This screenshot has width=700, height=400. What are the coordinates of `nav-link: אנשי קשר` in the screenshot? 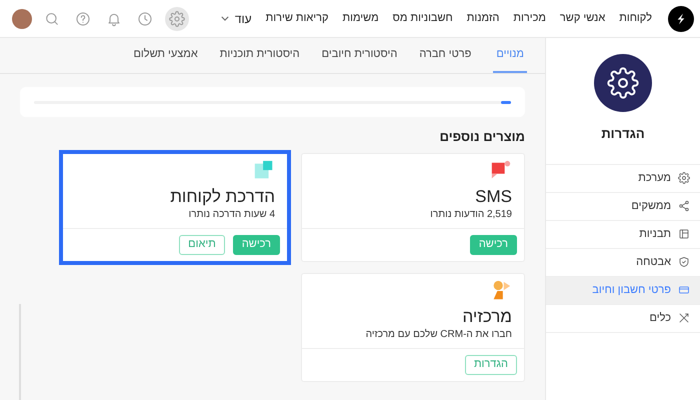 It's located at (583, 18).